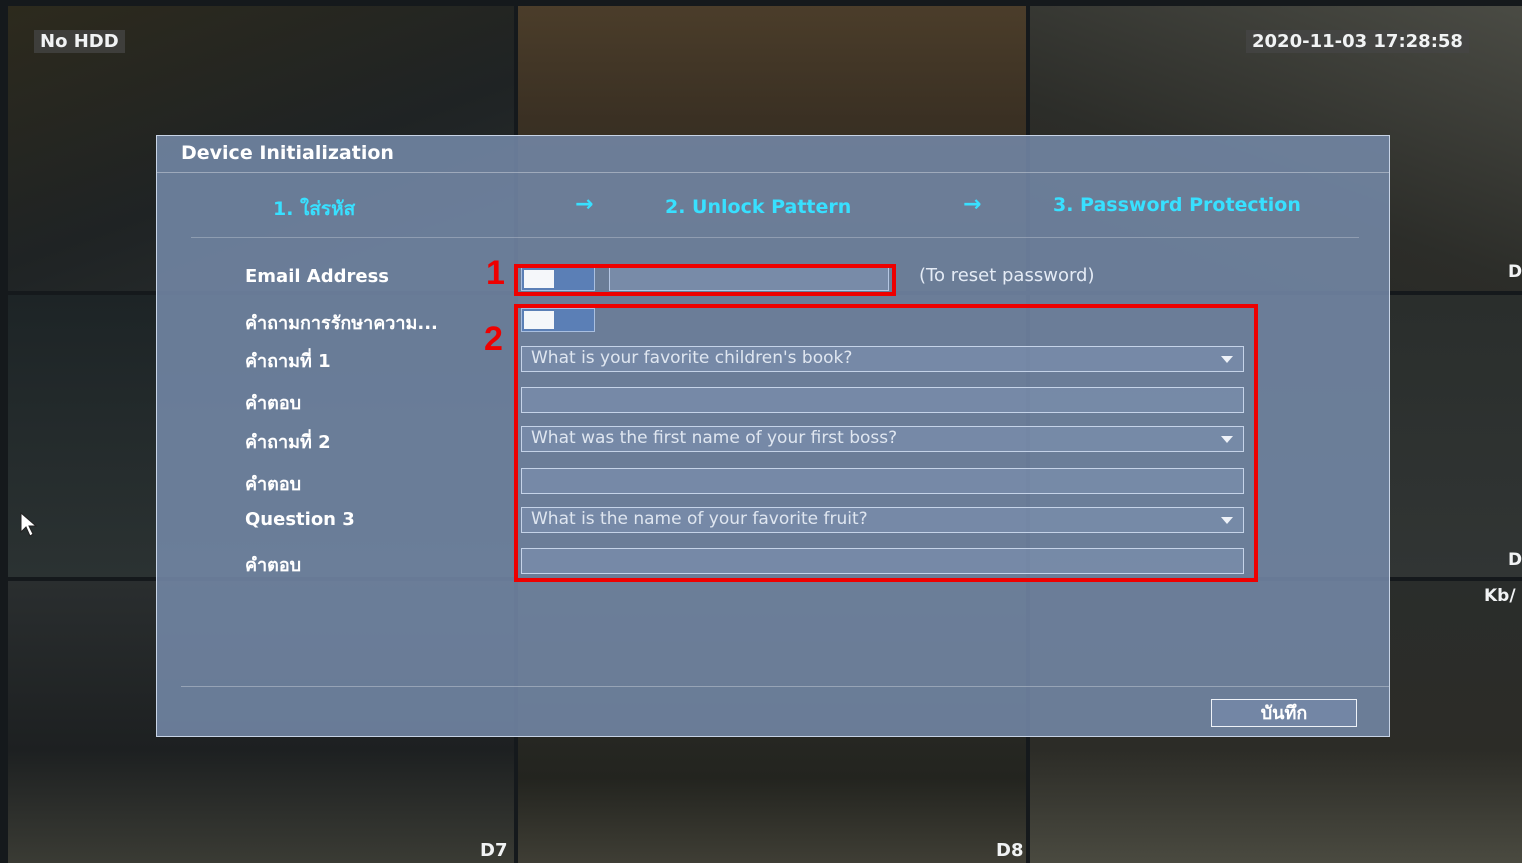 This screenshot has width=1522, height=863. I want to click on hdd-status: No HDD, so click(79, 41).